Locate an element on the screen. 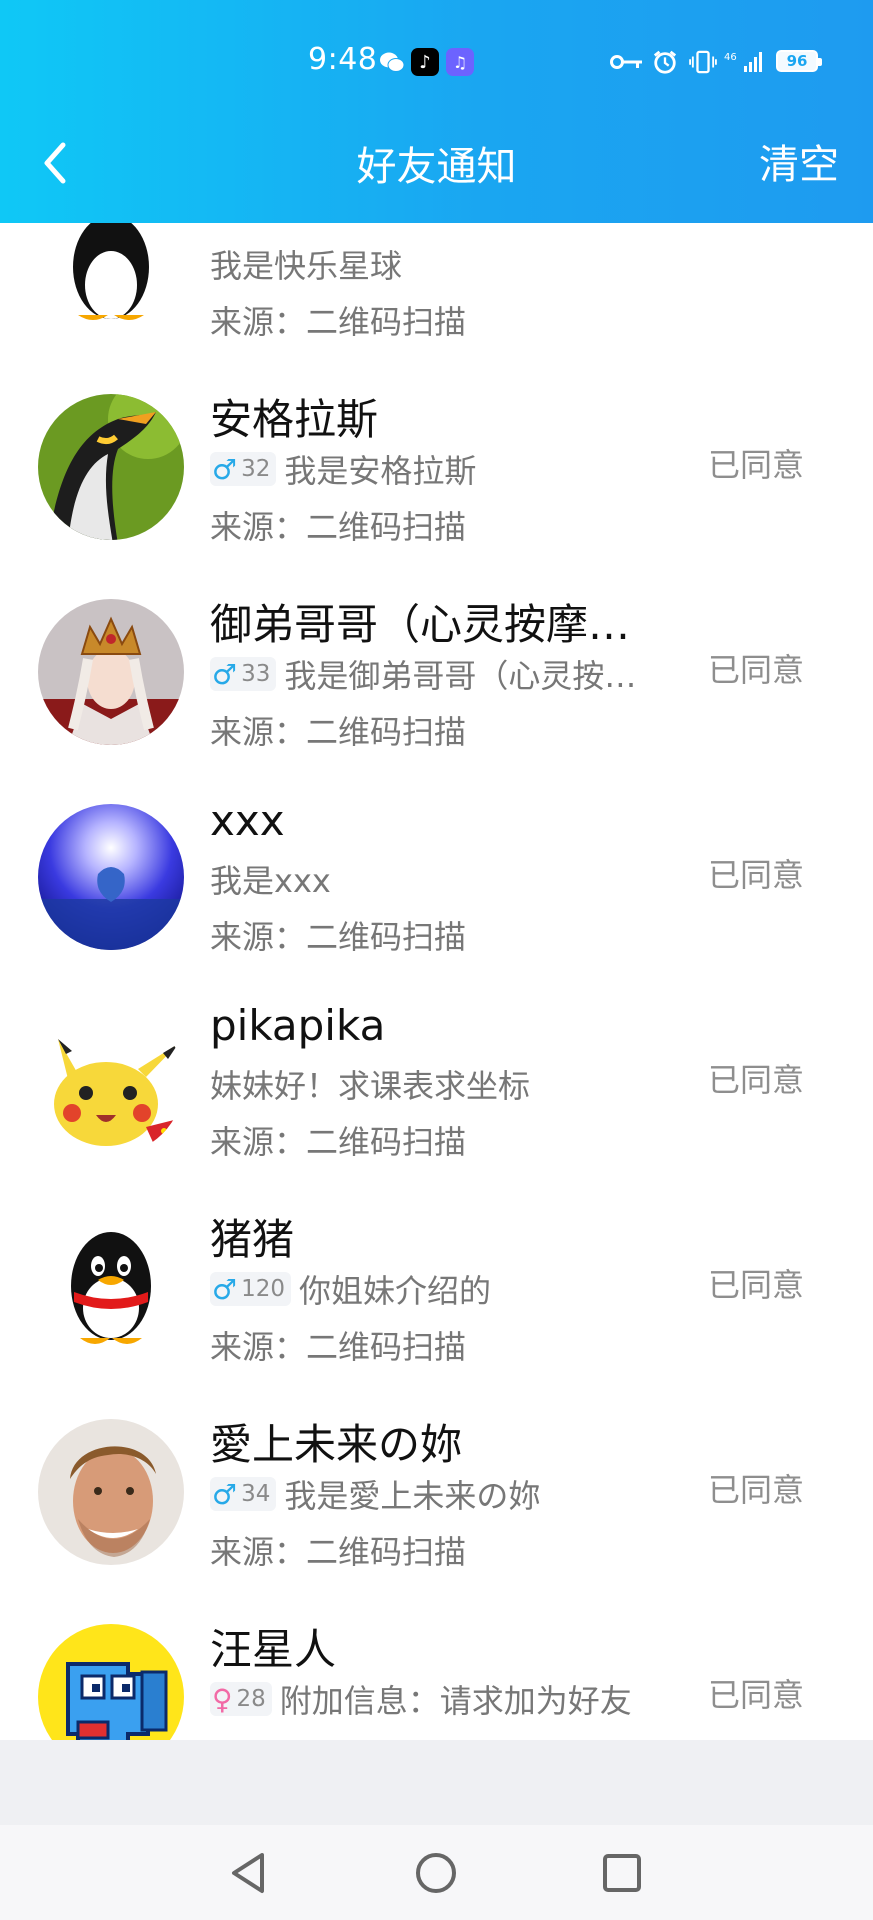  friend-request-item: 猪猪 ♂ 120 你姐妹介绍的 来源：二维码扫描 已同意 is located at coordinates (436, 1278).